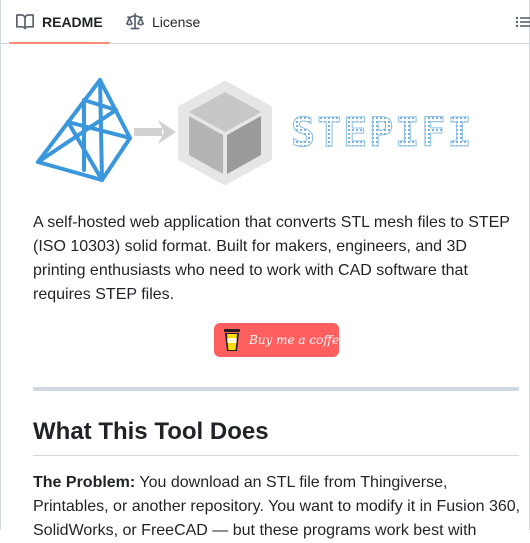 The width and height of the screenshot is (530, 543). What do you see at coordinates (382, 133) in the screenshot?
I see `logo-wordmark: STEPIFI` at bounding box center [382, 133].